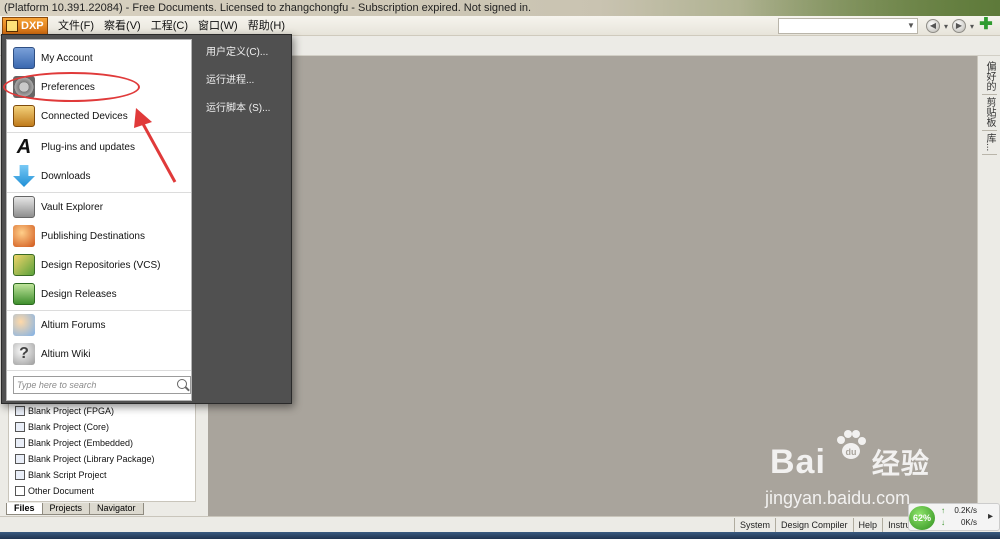 Image resolution: width=1000 pixels, height=539 pixels. Describe the element at coordinates (102, 491) in the screenshot. I see `list-item: Other Document` at that location.